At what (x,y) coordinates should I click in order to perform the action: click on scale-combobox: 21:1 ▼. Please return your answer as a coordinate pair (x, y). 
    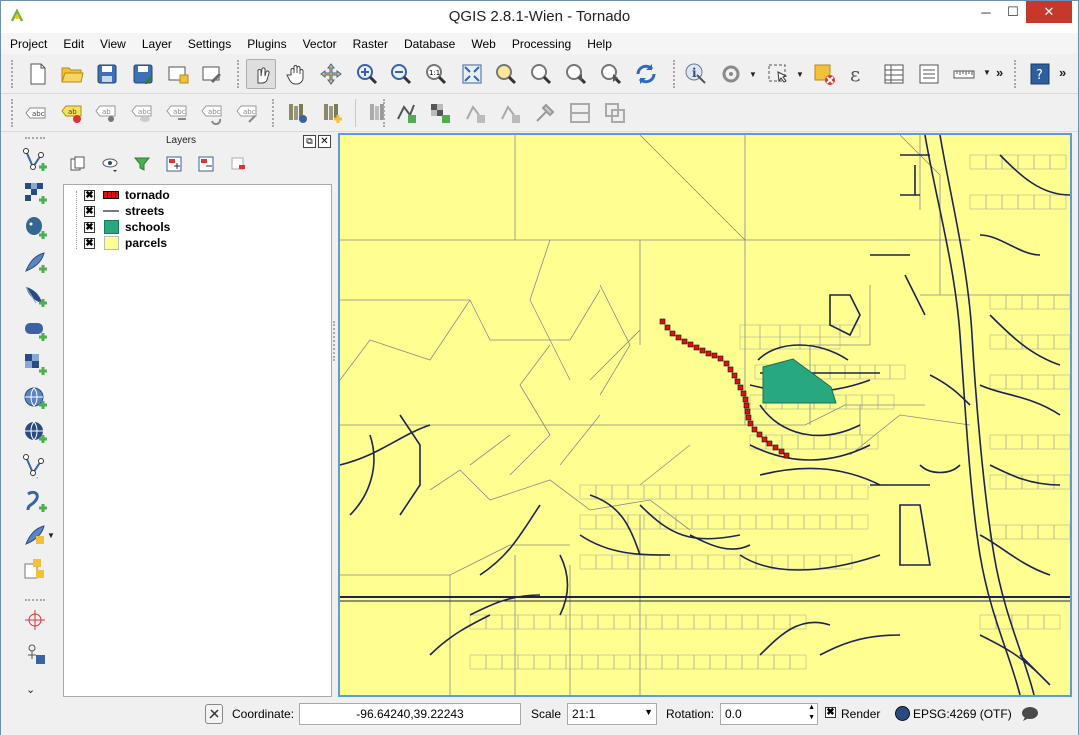
    Looking at the image, I should click on (612, 714).